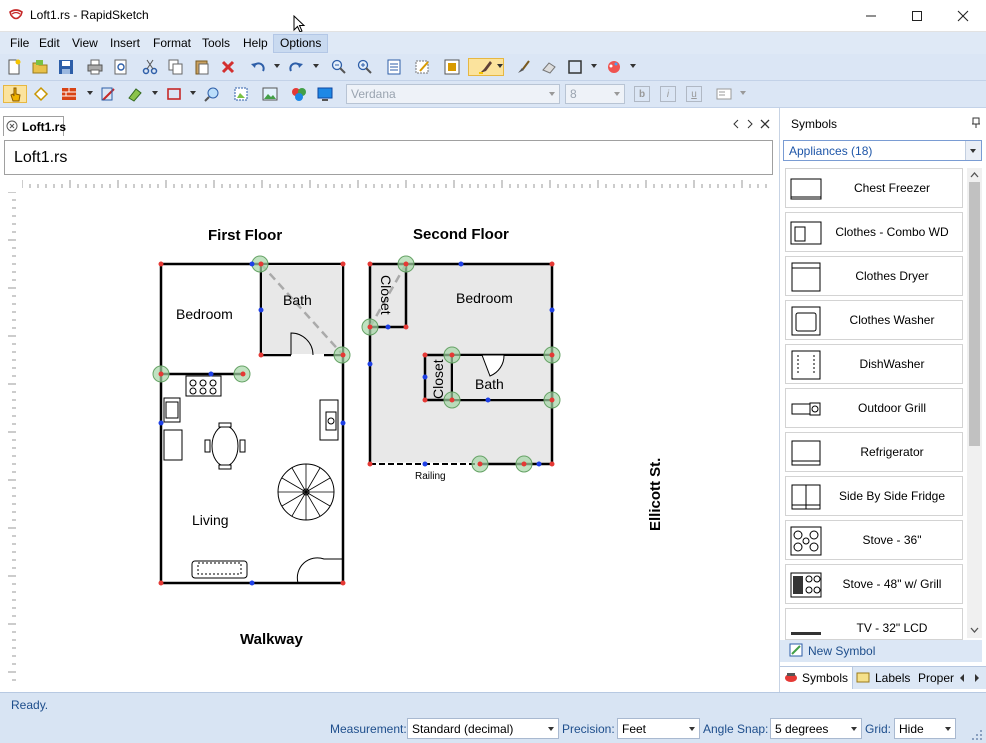 This screenshot has height=743, width=986. Describe the element at coordinates (642, 94) in the screenshot. I see `bold-button: b` at that location.